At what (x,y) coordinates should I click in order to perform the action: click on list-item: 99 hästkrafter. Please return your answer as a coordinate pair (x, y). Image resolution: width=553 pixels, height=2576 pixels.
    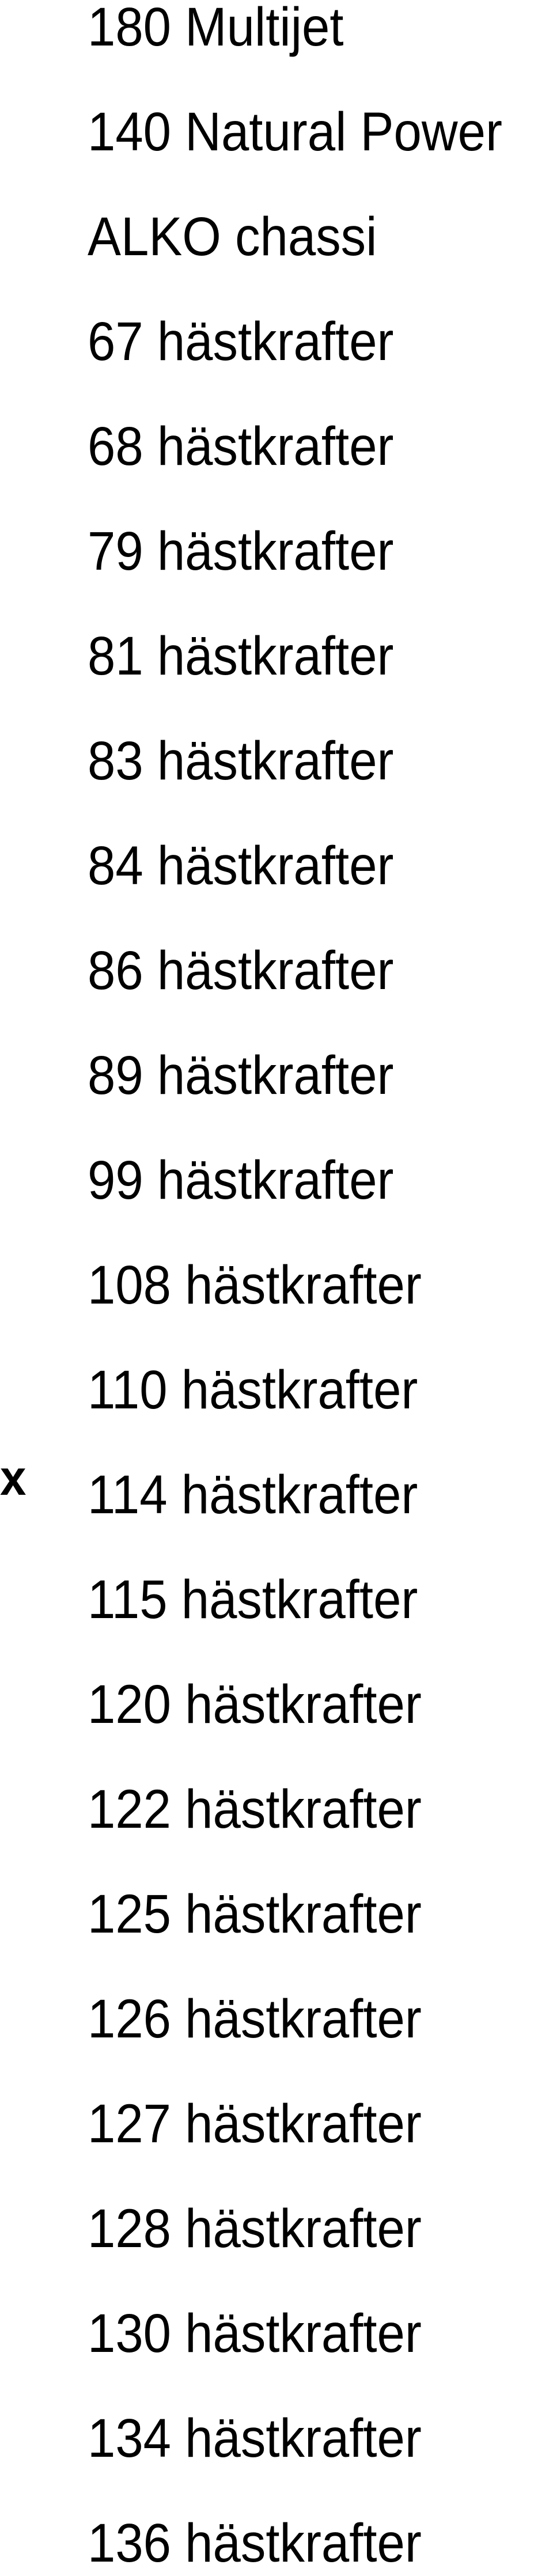
    Looking at the image, I should click on (276, 1150).